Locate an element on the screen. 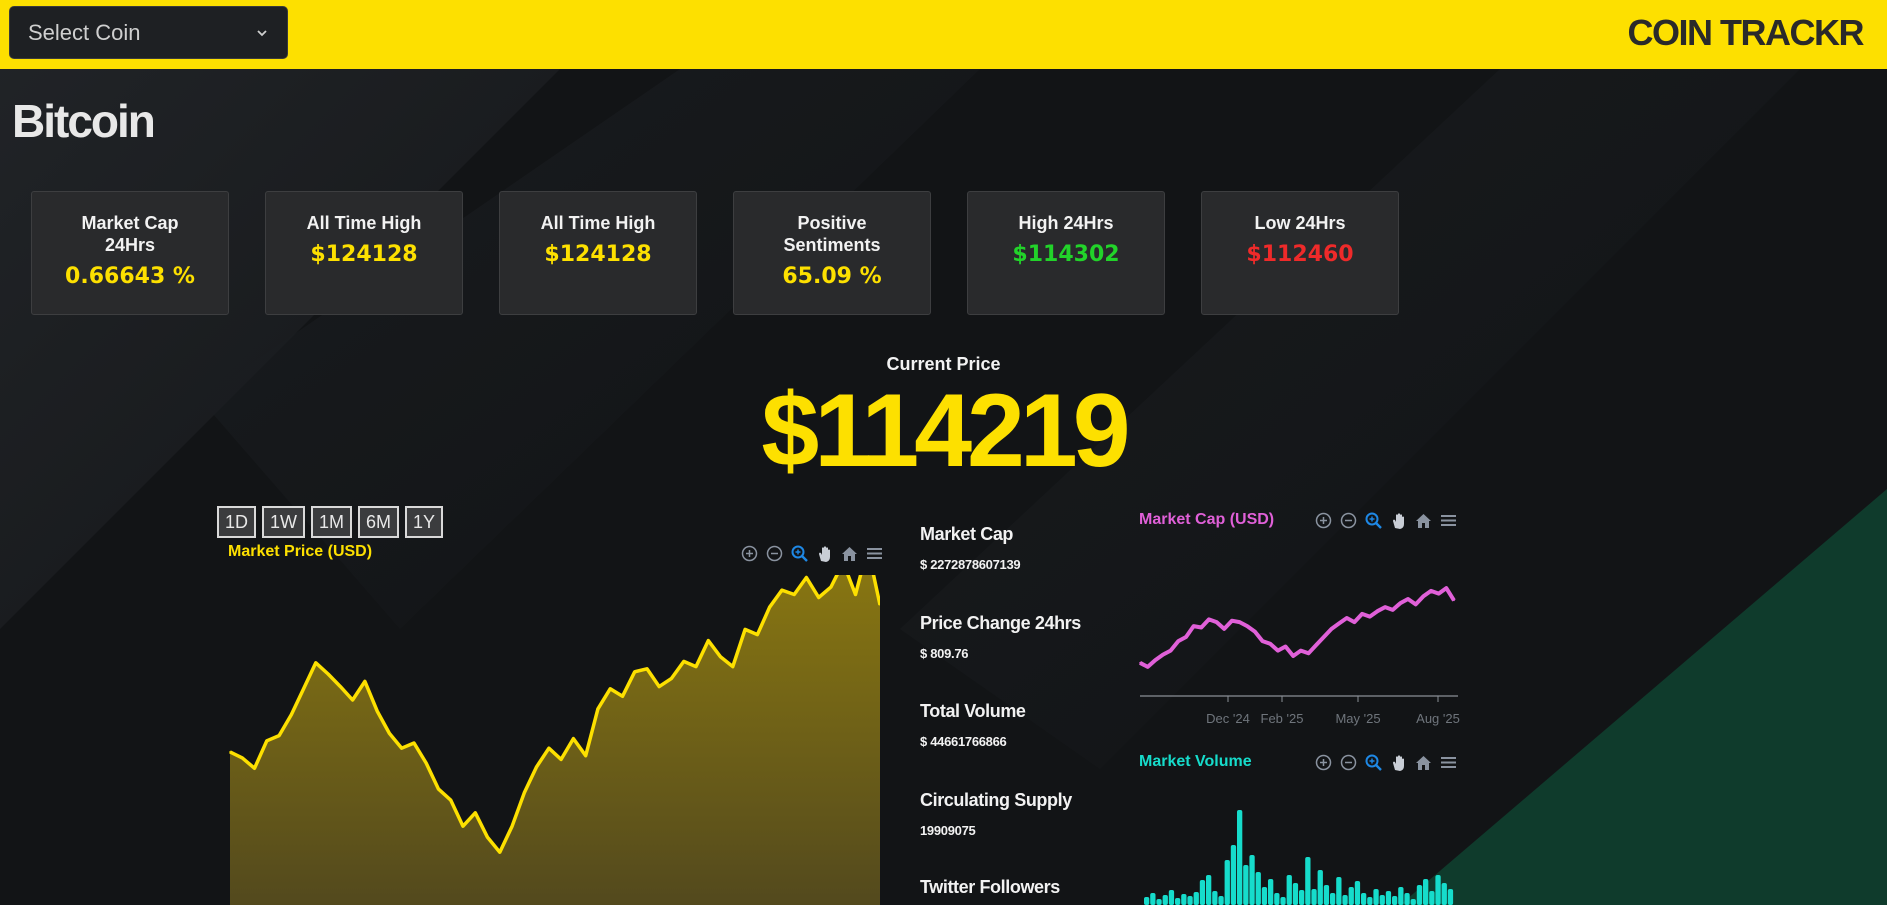  metric-market-cap: Market Cap $ 2272878607139 is located at coordinates (970, 548).